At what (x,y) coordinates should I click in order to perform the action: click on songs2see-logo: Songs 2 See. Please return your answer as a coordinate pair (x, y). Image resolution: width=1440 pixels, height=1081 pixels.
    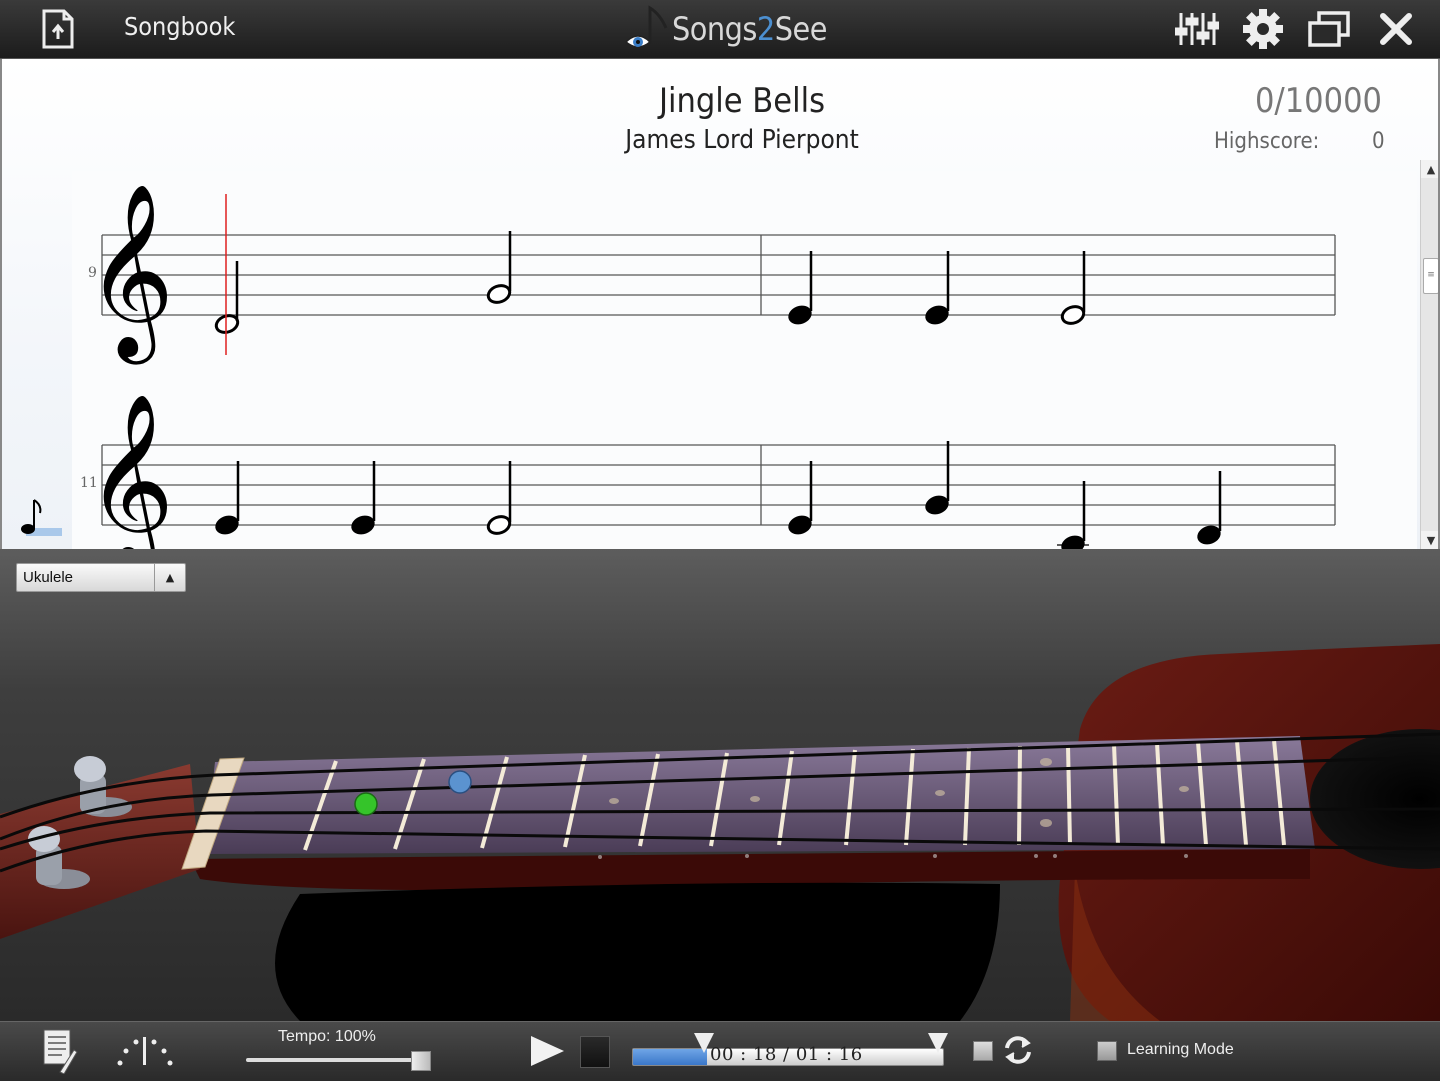
    Looking at the image, I should click on (723, 29).